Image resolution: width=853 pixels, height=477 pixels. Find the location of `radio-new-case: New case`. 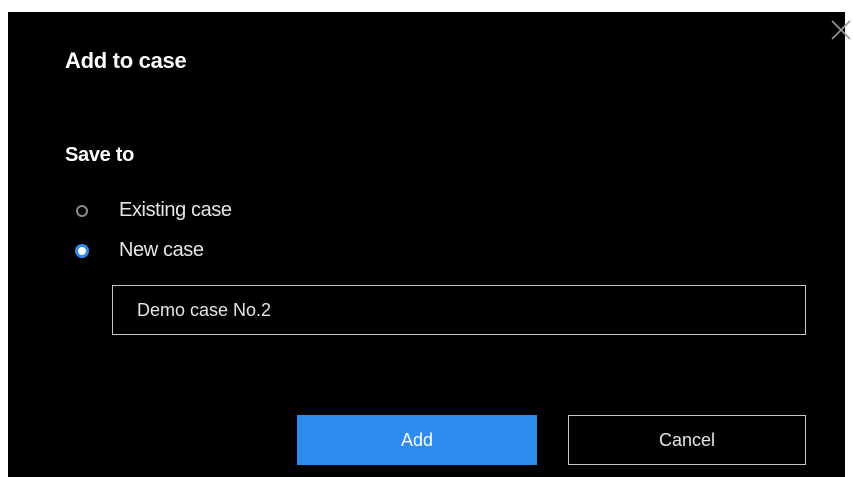

radio-new-case: New case is located at coordinates (139, 250).